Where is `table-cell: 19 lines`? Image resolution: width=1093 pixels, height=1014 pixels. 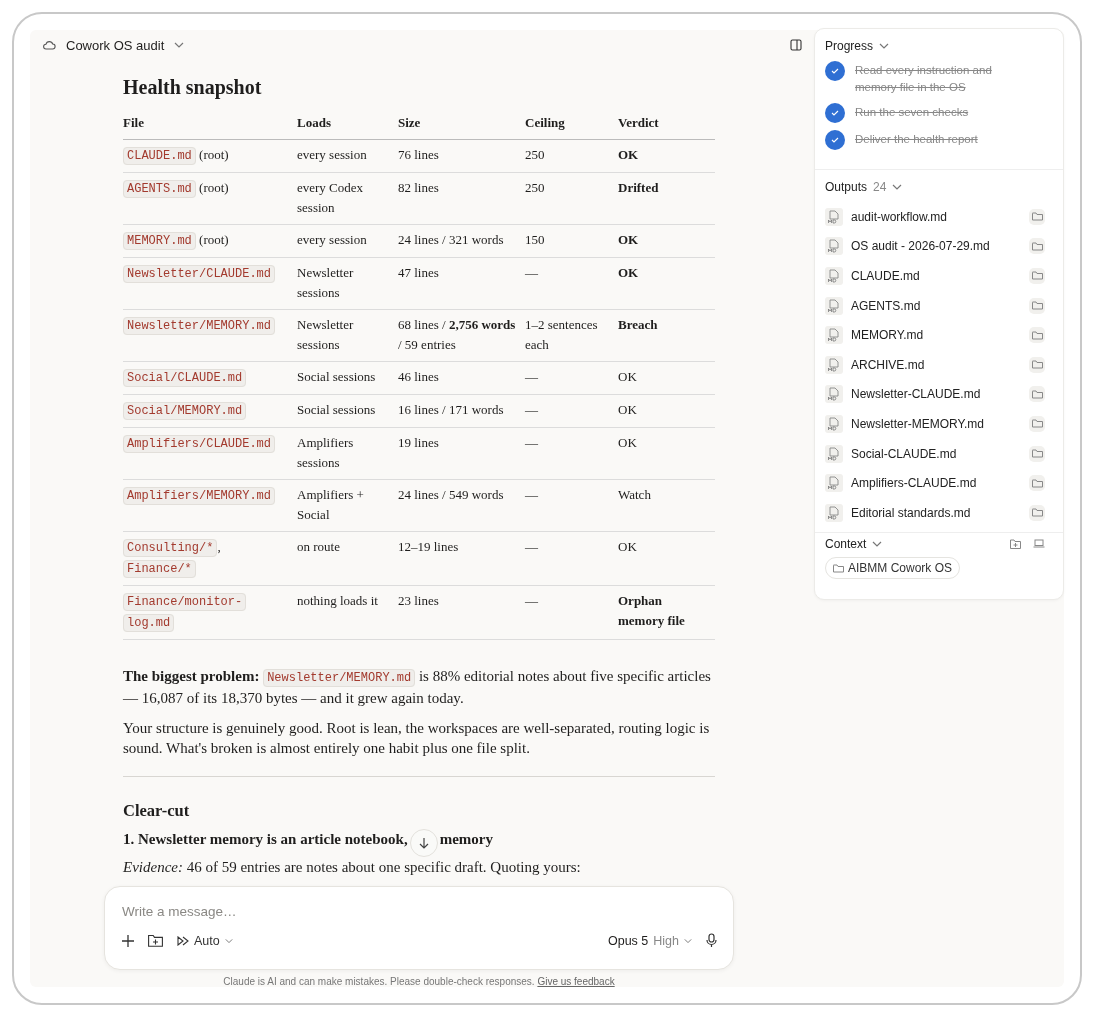
table-cell: 19 lines is located at coordinates (461, 453).